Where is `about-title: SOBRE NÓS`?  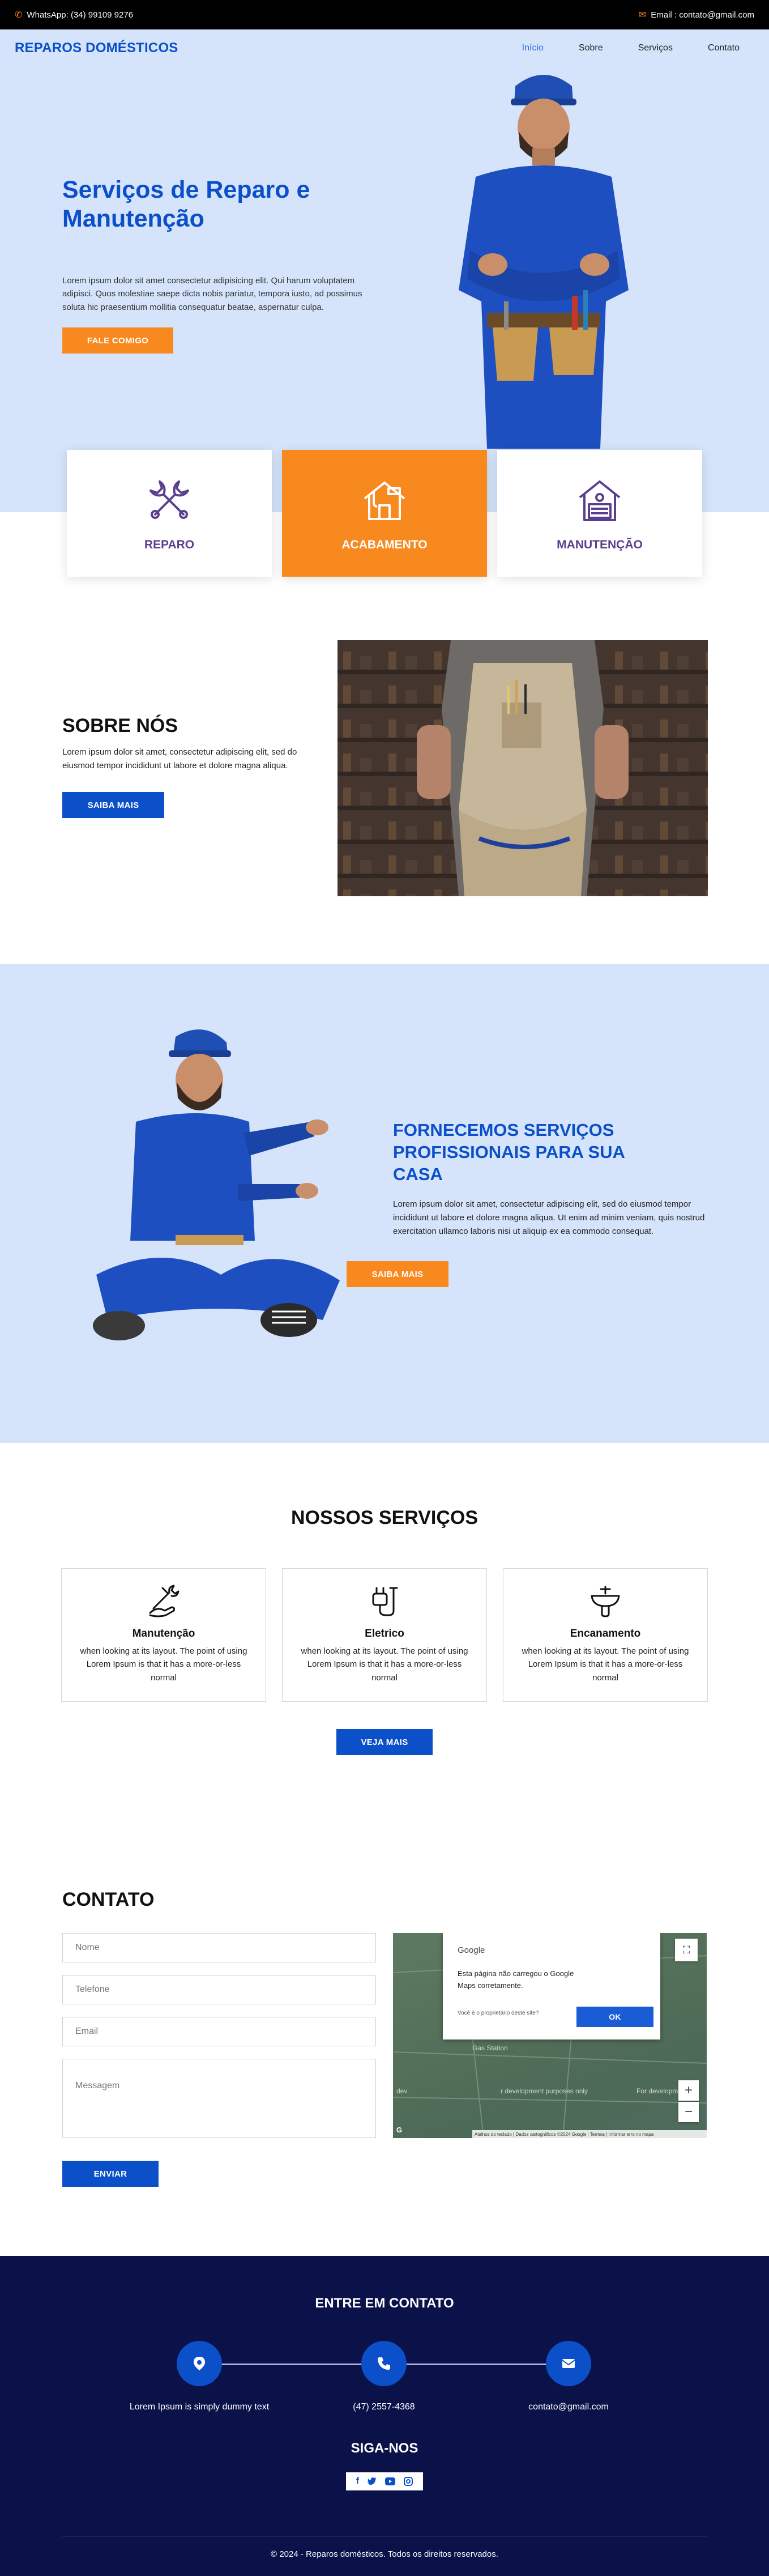 about-title: SOBRE NÓS is located at coordinates (120, 725).